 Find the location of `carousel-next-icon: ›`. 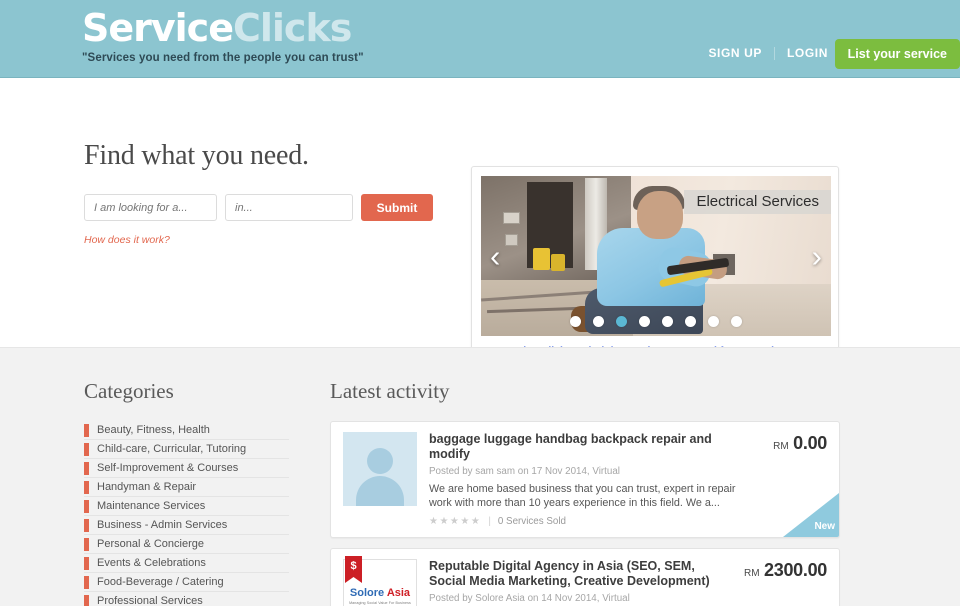

carousel-next-icon: › is located at coordinates (817, 256).